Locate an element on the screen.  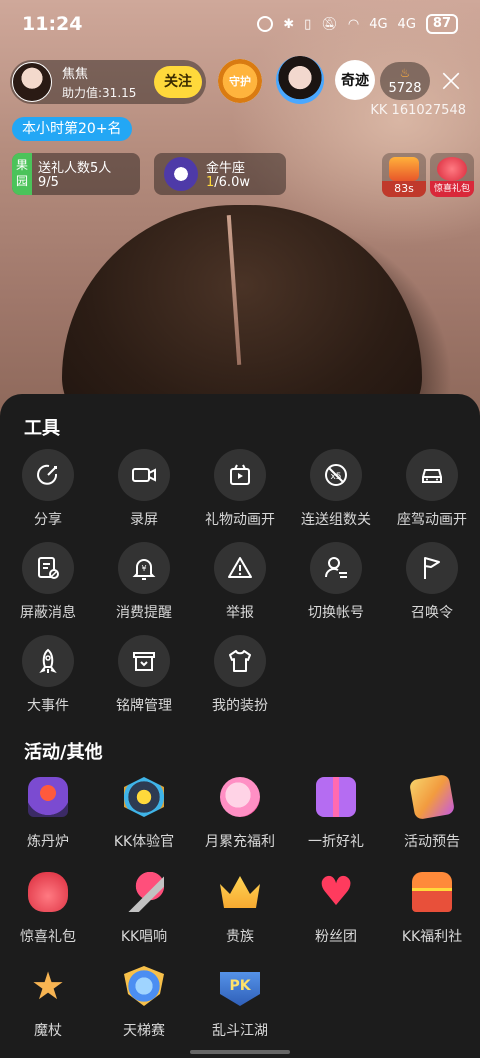
discount-gift-icon is located at coordinates (336, 797).